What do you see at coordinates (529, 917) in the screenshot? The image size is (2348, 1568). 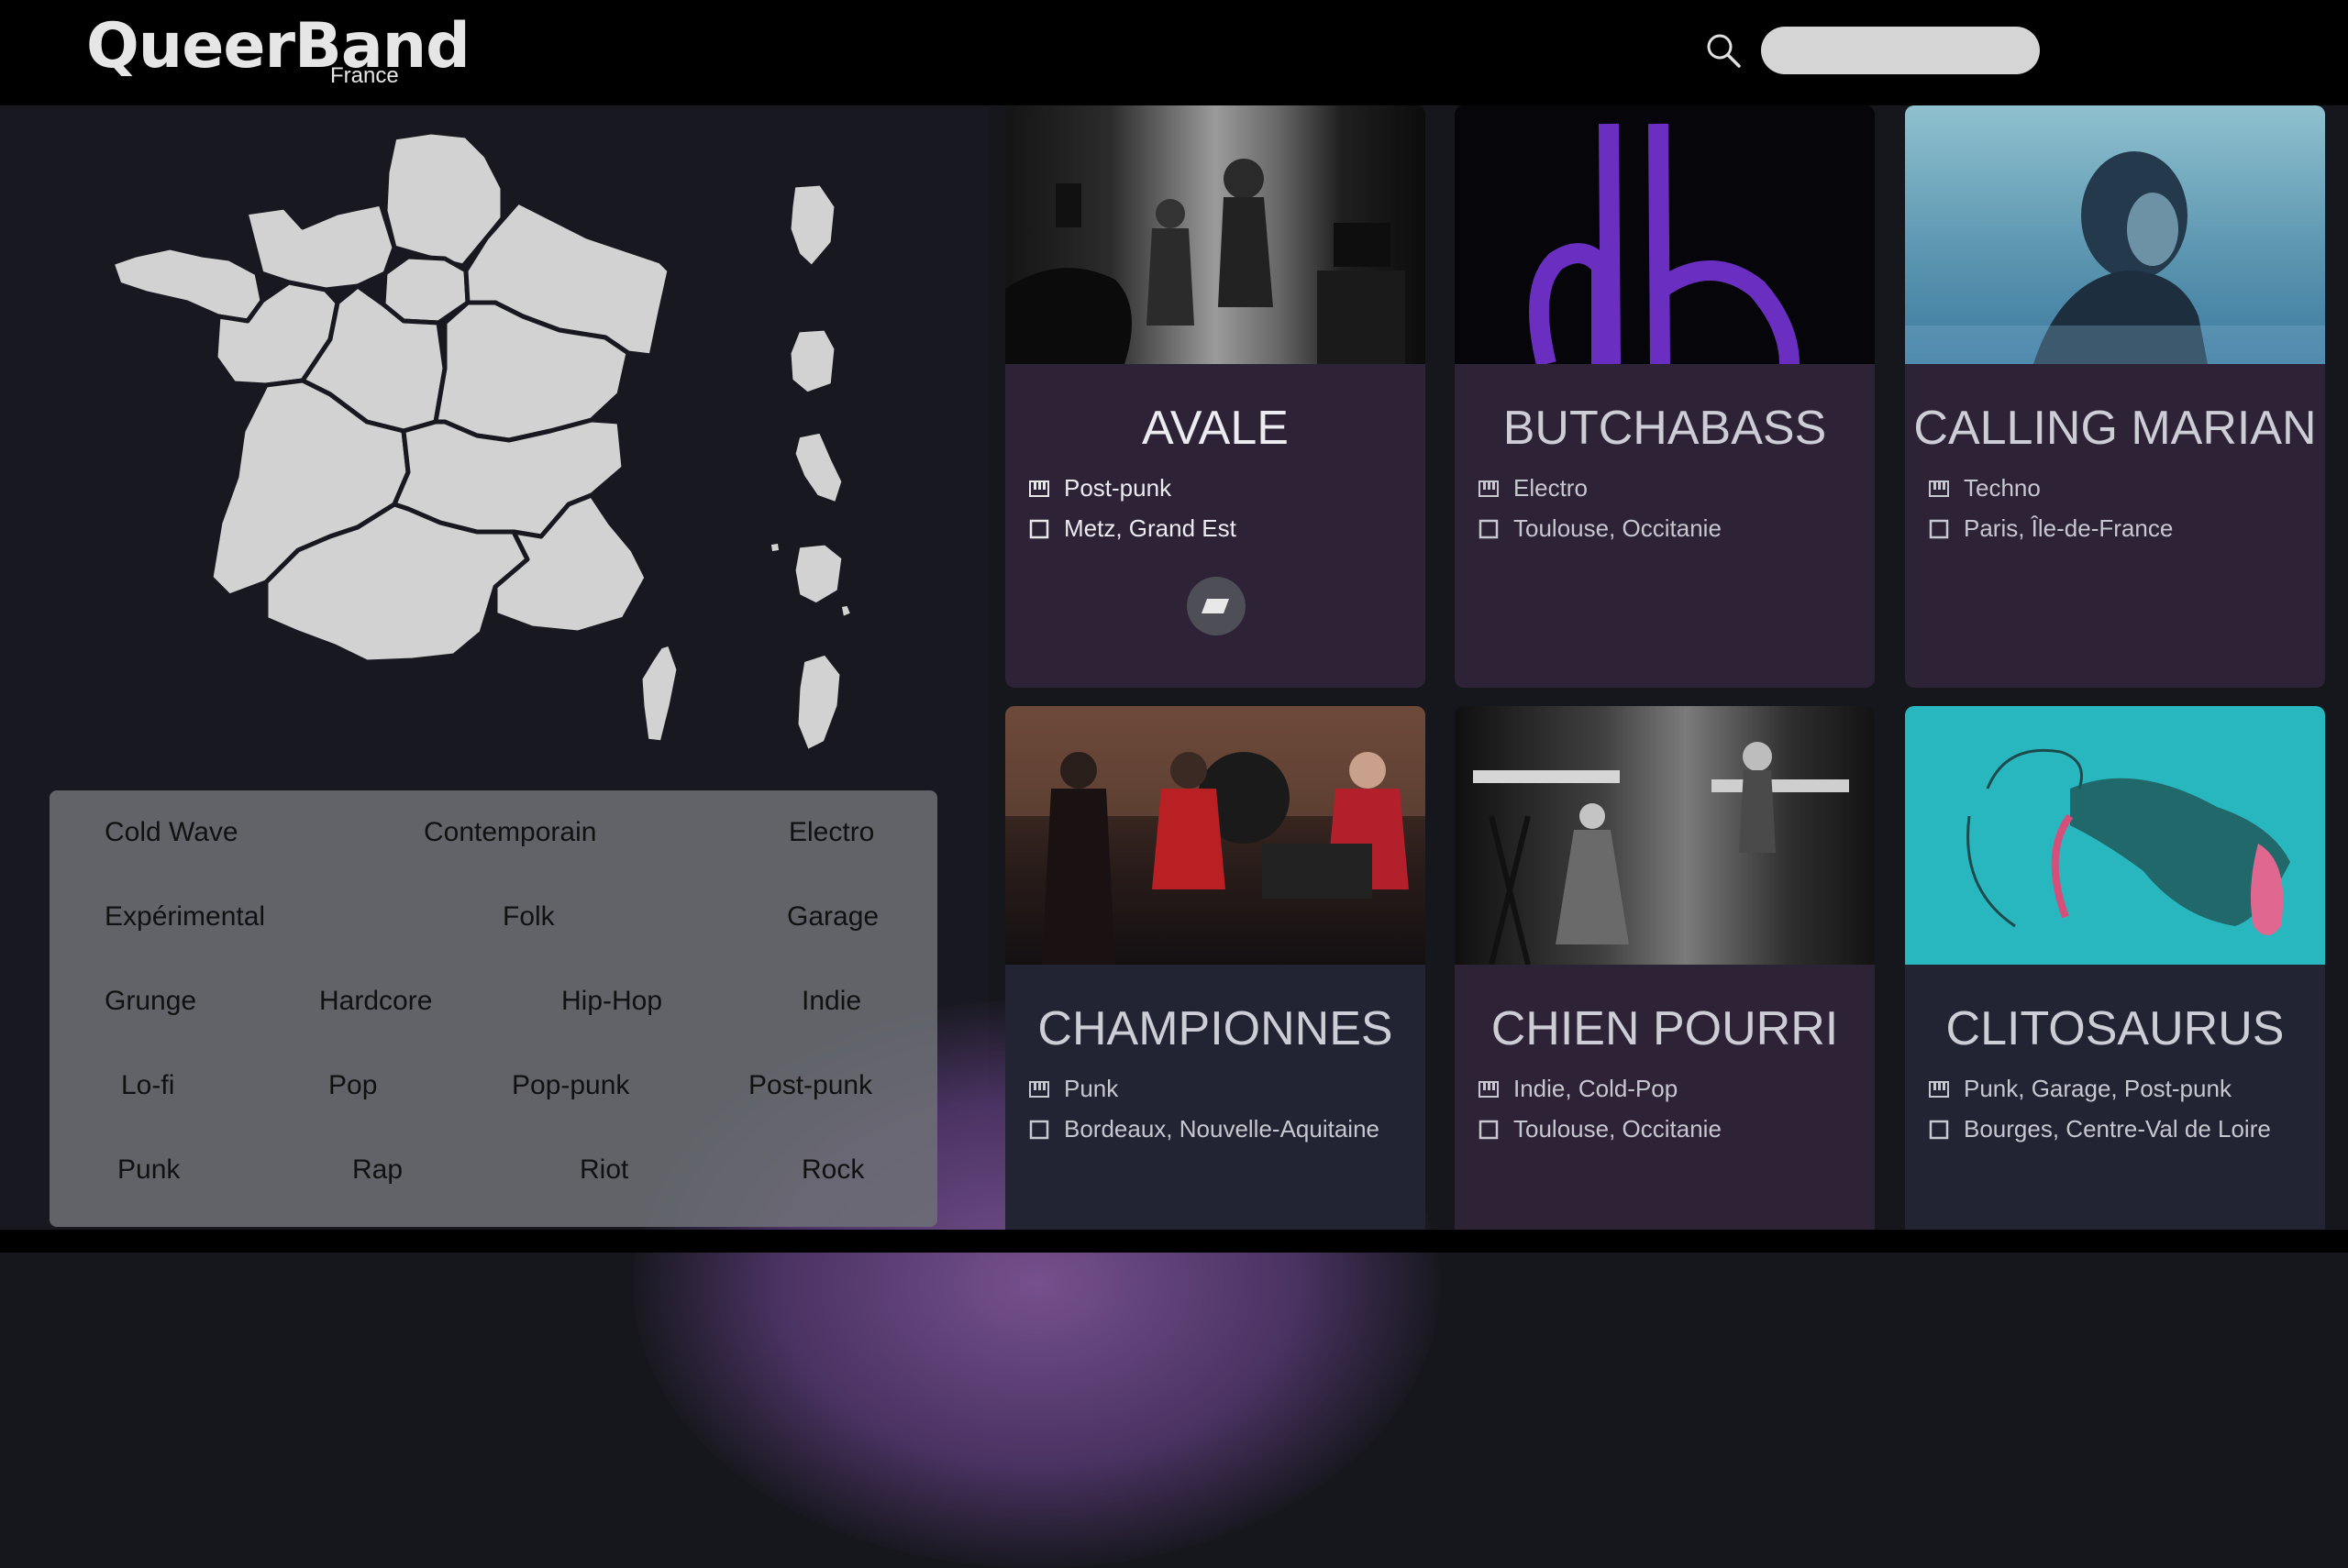 I see `genre-folk: Folk` at bounding box center [529, 917].